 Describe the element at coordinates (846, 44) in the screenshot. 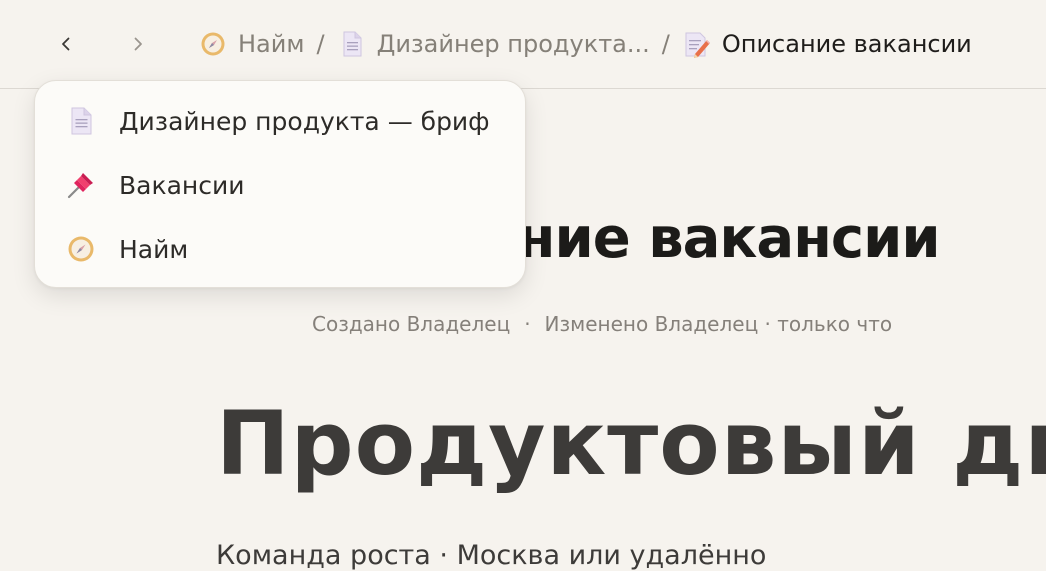

I see `breadcrumb-label: Описание вакансии` at that location.